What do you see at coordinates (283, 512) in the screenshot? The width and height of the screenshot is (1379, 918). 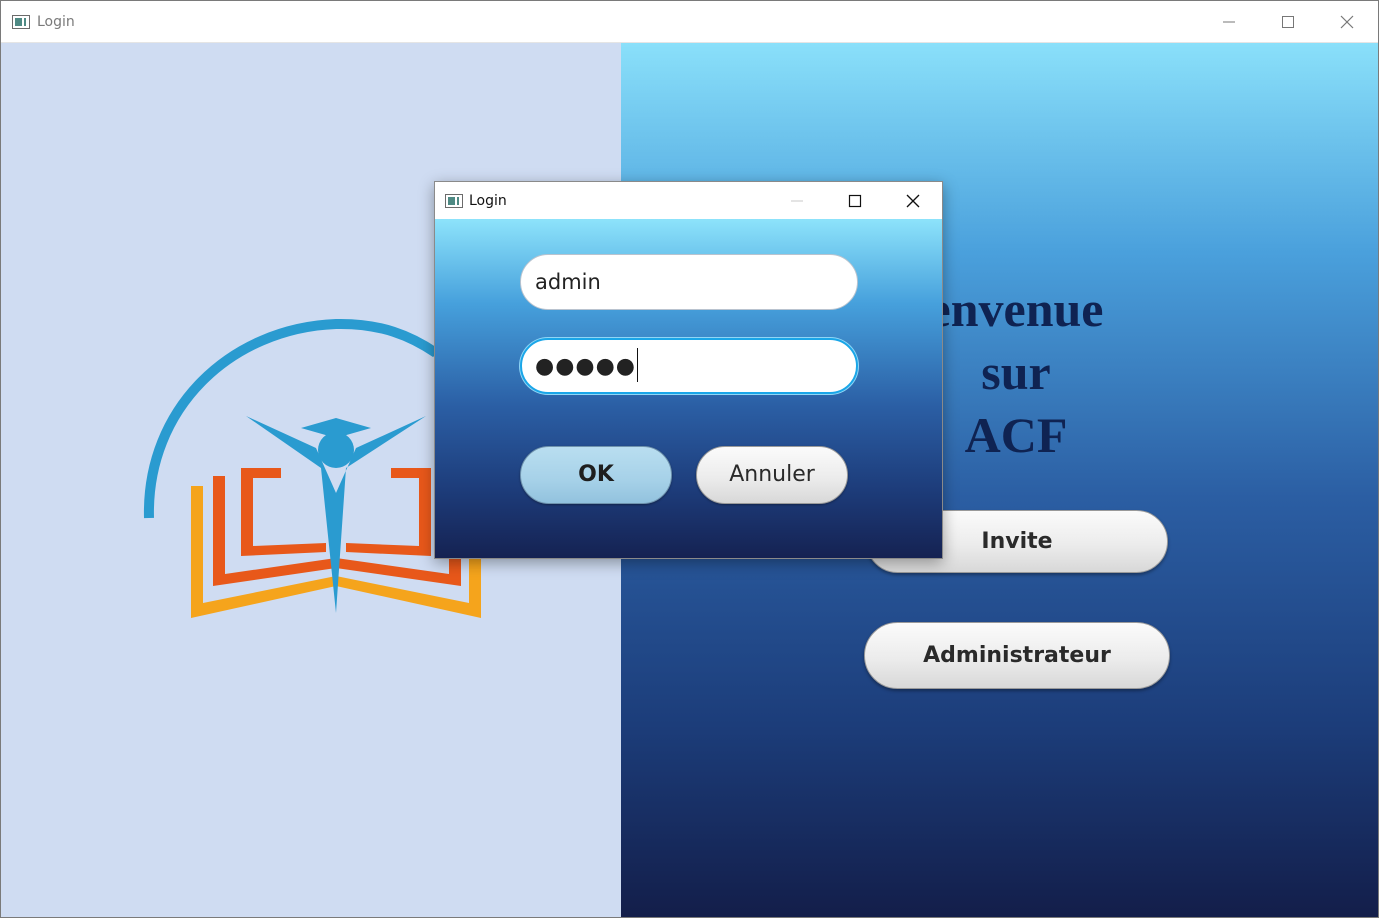 I see `logo-book-inner` at bounding box center [283, 512].